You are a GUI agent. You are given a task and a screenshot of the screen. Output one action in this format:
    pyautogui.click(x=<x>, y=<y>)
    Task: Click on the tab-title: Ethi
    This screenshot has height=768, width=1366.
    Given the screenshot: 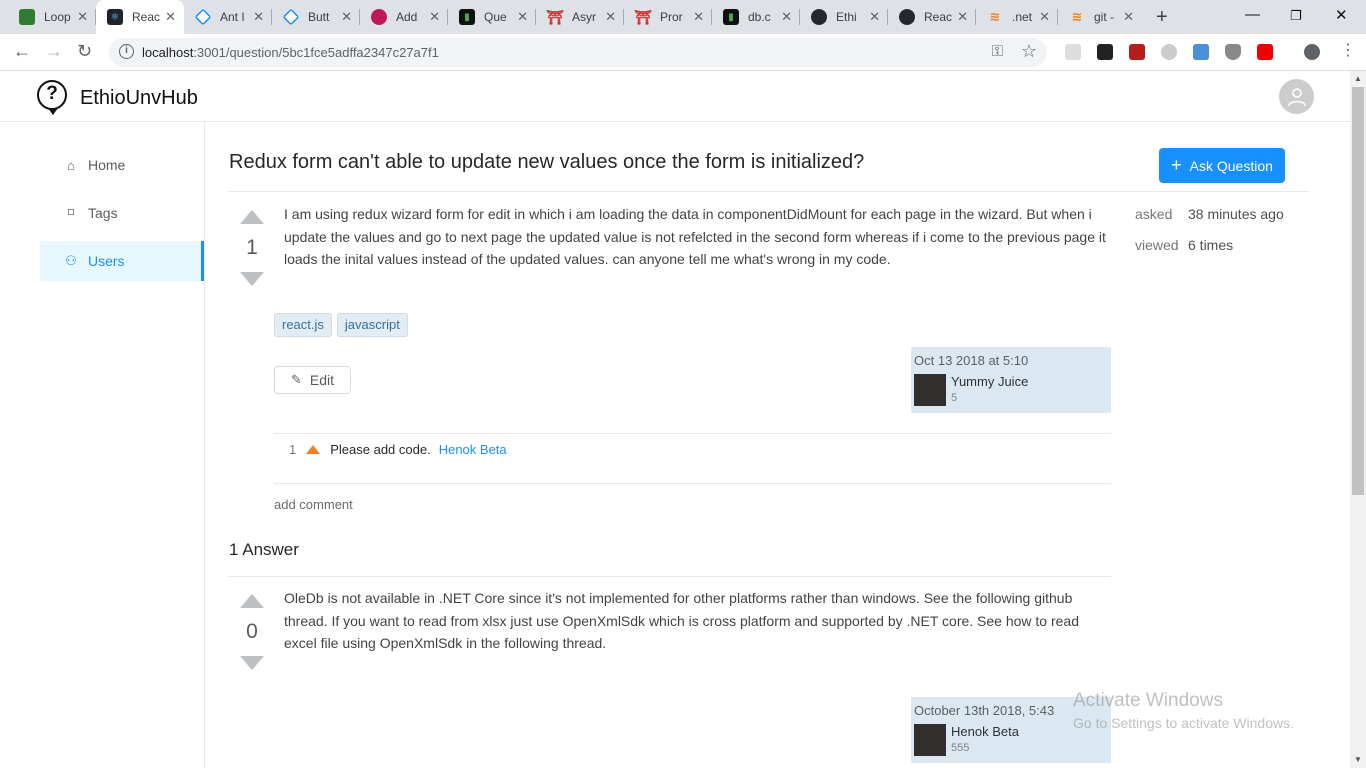 What is the action you would take?
    pyautogui.click(x=846, y=17)
    